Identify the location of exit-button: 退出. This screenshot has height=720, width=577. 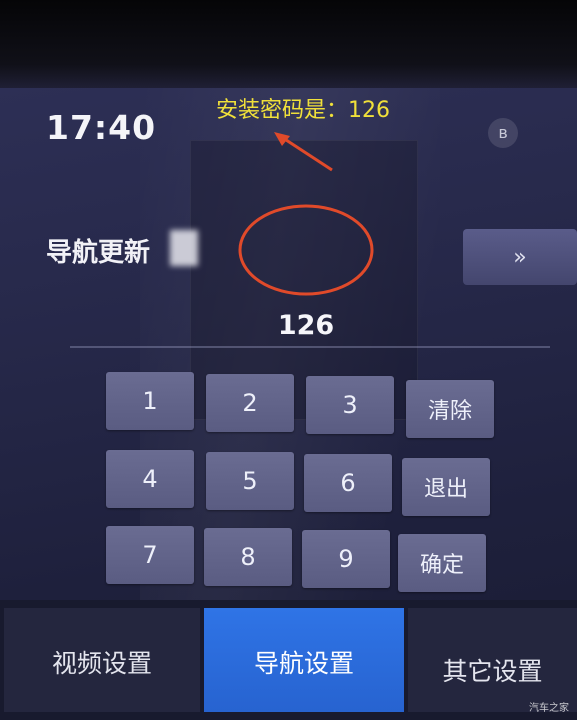
(446, 487).